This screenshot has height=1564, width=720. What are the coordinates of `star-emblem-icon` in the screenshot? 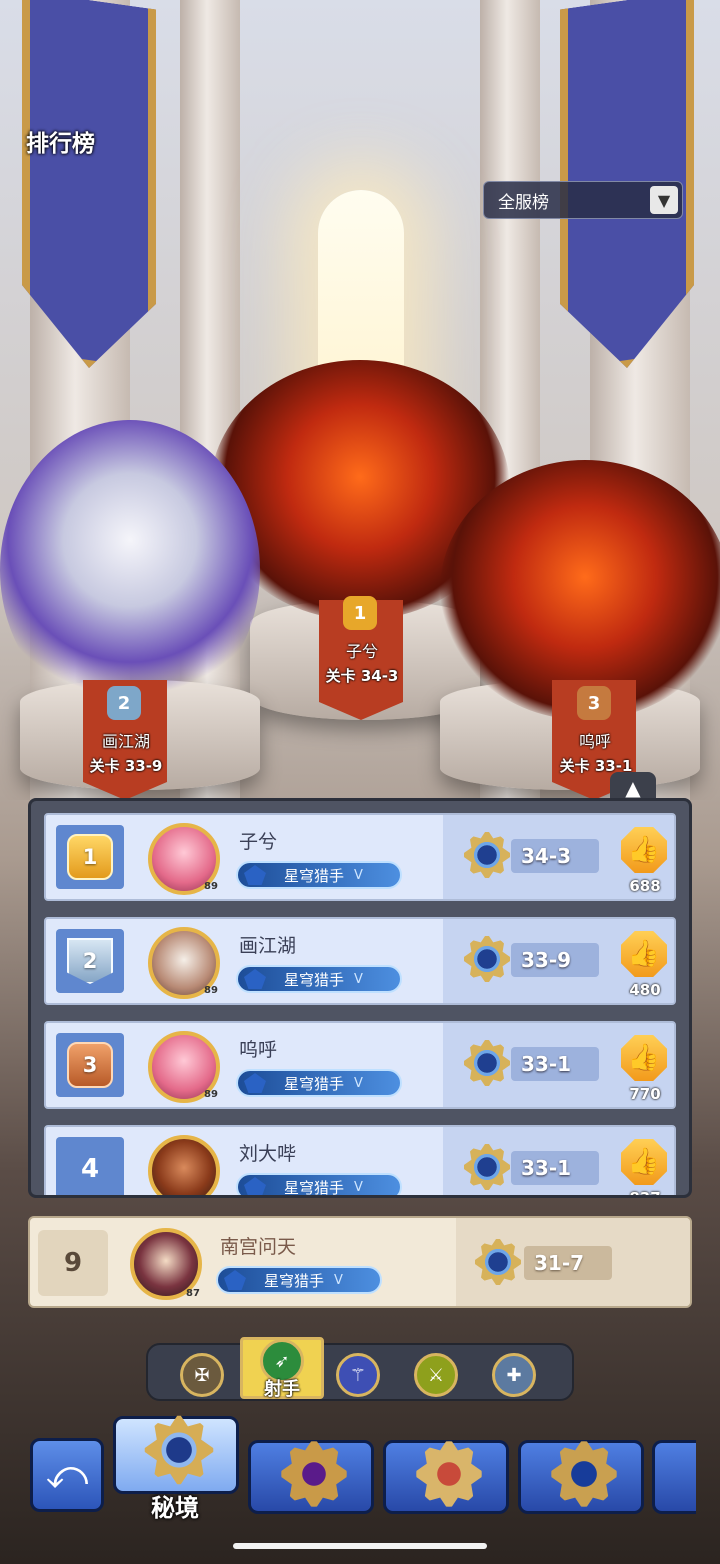 It's located at (584, 1474).